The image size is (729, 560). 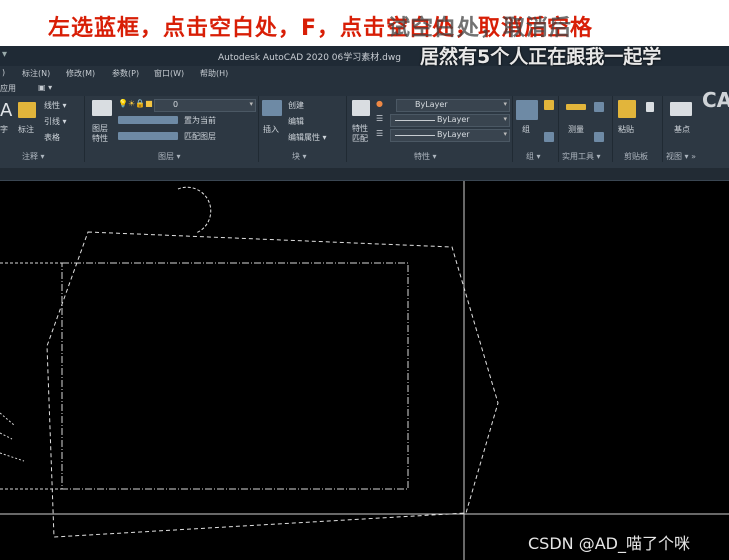 I want to click on lineweight-icon: ☰, so click(x=379, y=133).